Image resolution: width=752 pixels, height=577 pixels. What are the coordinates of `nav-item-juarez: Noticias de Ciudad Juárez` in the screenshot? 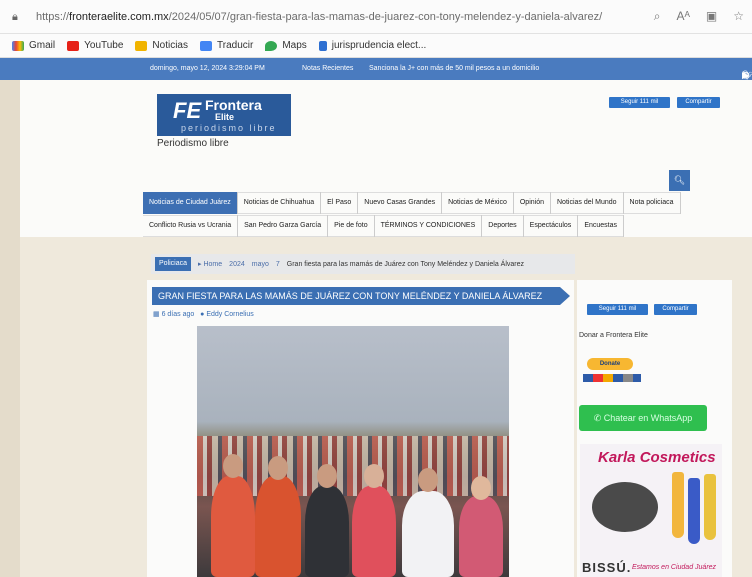 It's located at (190, 203).